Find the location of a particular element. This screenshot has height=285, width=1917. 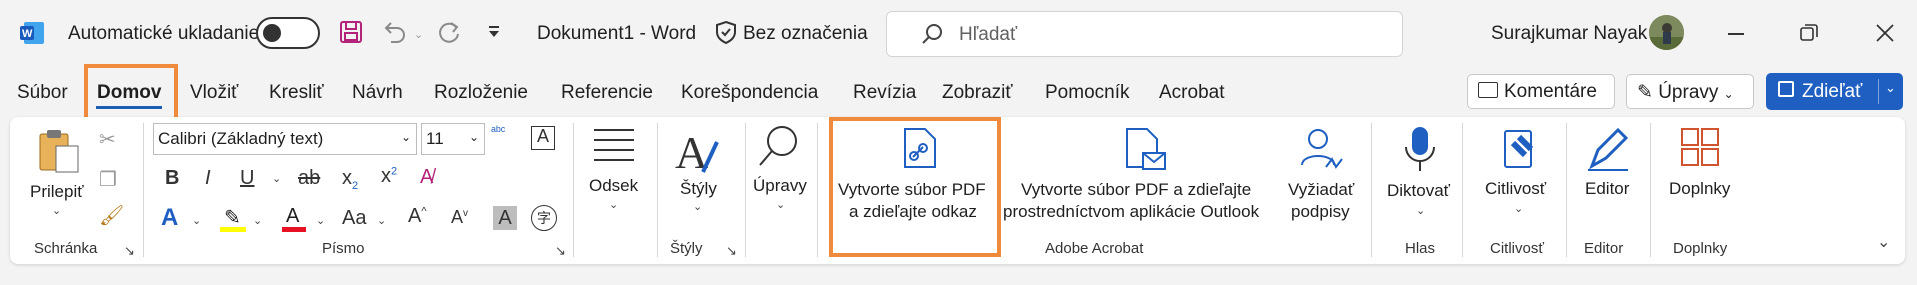

acrobat-group-label: Adobe Acrobat is located at coordinates (1094, 248).